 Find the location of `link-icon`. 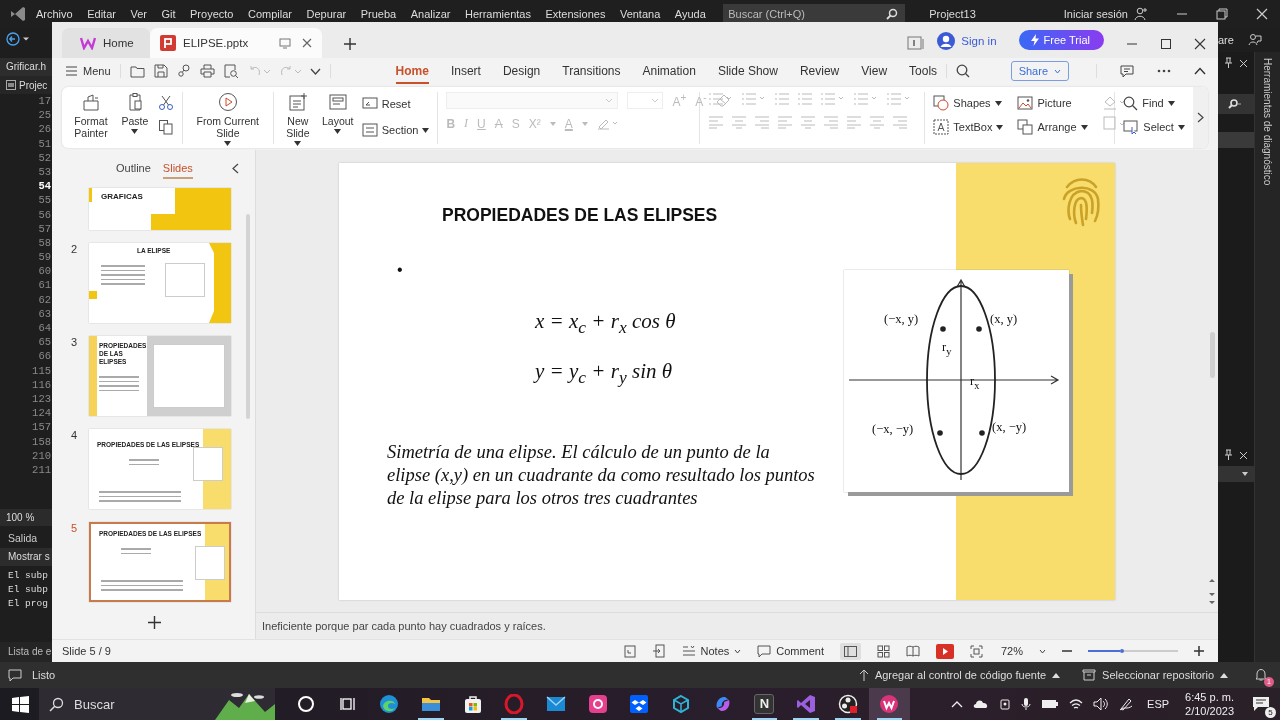

link-icon is located at coordinates (183, 71).